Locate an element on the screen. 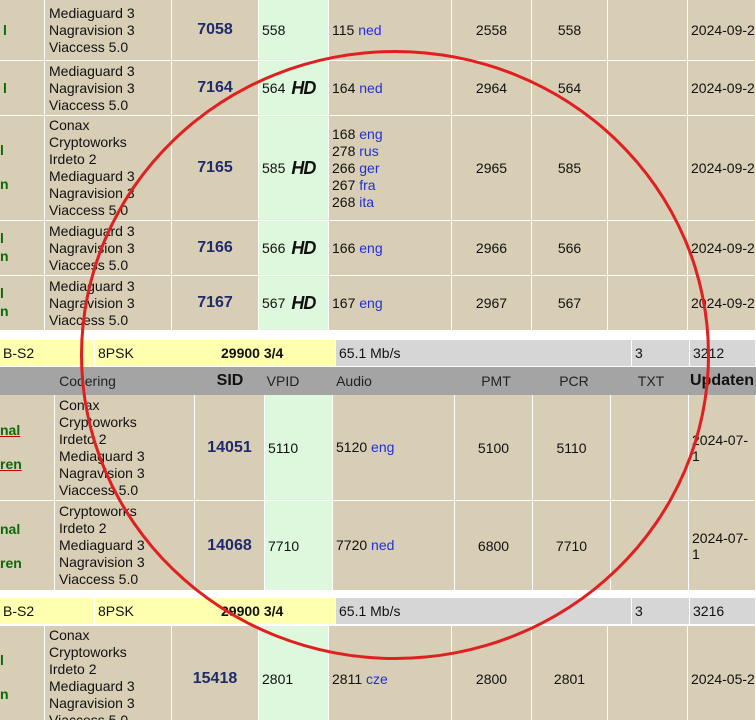 This screenshot has height=720, width=756. transponder-field-a: 3 is located at coordinates (661, 611).